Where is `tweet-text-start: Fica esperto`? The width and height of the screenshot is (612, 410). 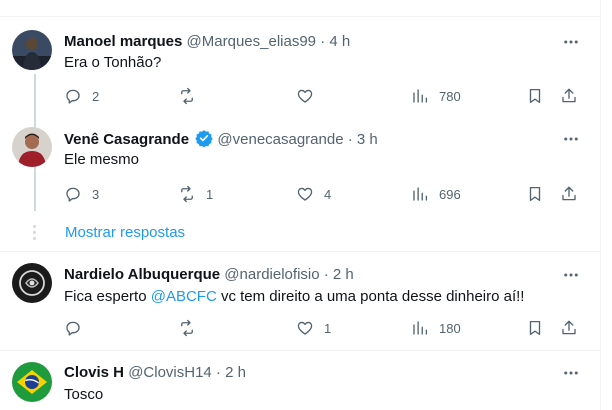
tweet-text-start: Fica esperto is located at coordinates (107, 296).